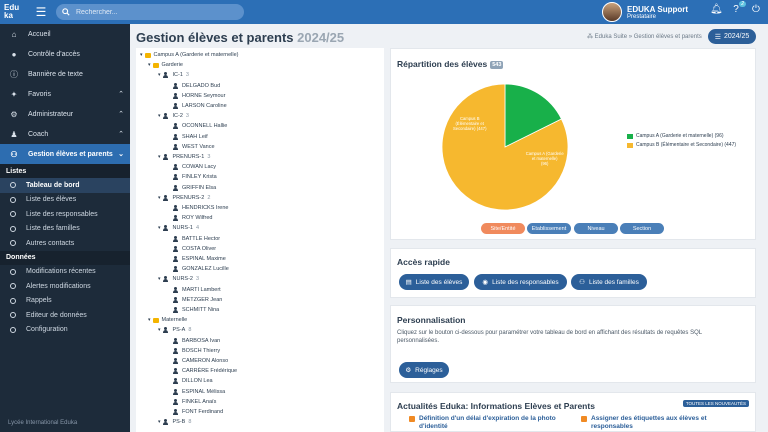 The image size is (768, 432). Describe the element at coordinates (645, 12) in the screenshot. I see `user-menu: EDUKA Support Prestataire` at that location.